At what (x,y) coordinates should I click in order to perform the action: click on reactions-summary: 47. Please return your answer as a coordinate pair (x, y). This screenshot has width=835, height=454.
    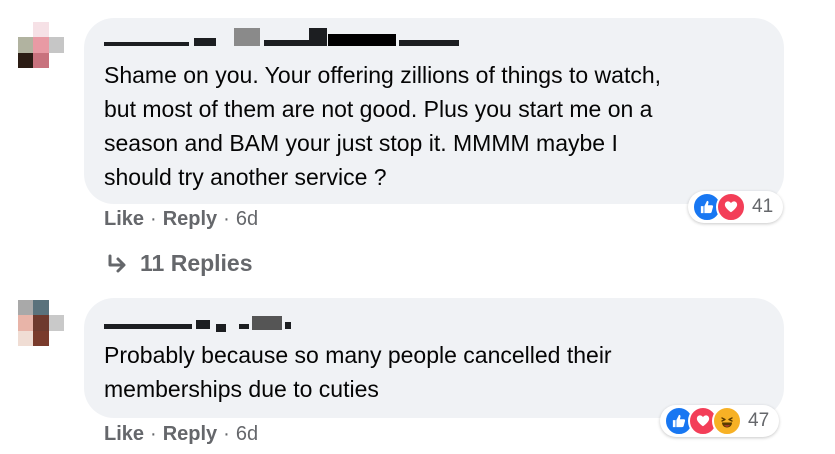
    Looking at the image, I should click on (720, 421).